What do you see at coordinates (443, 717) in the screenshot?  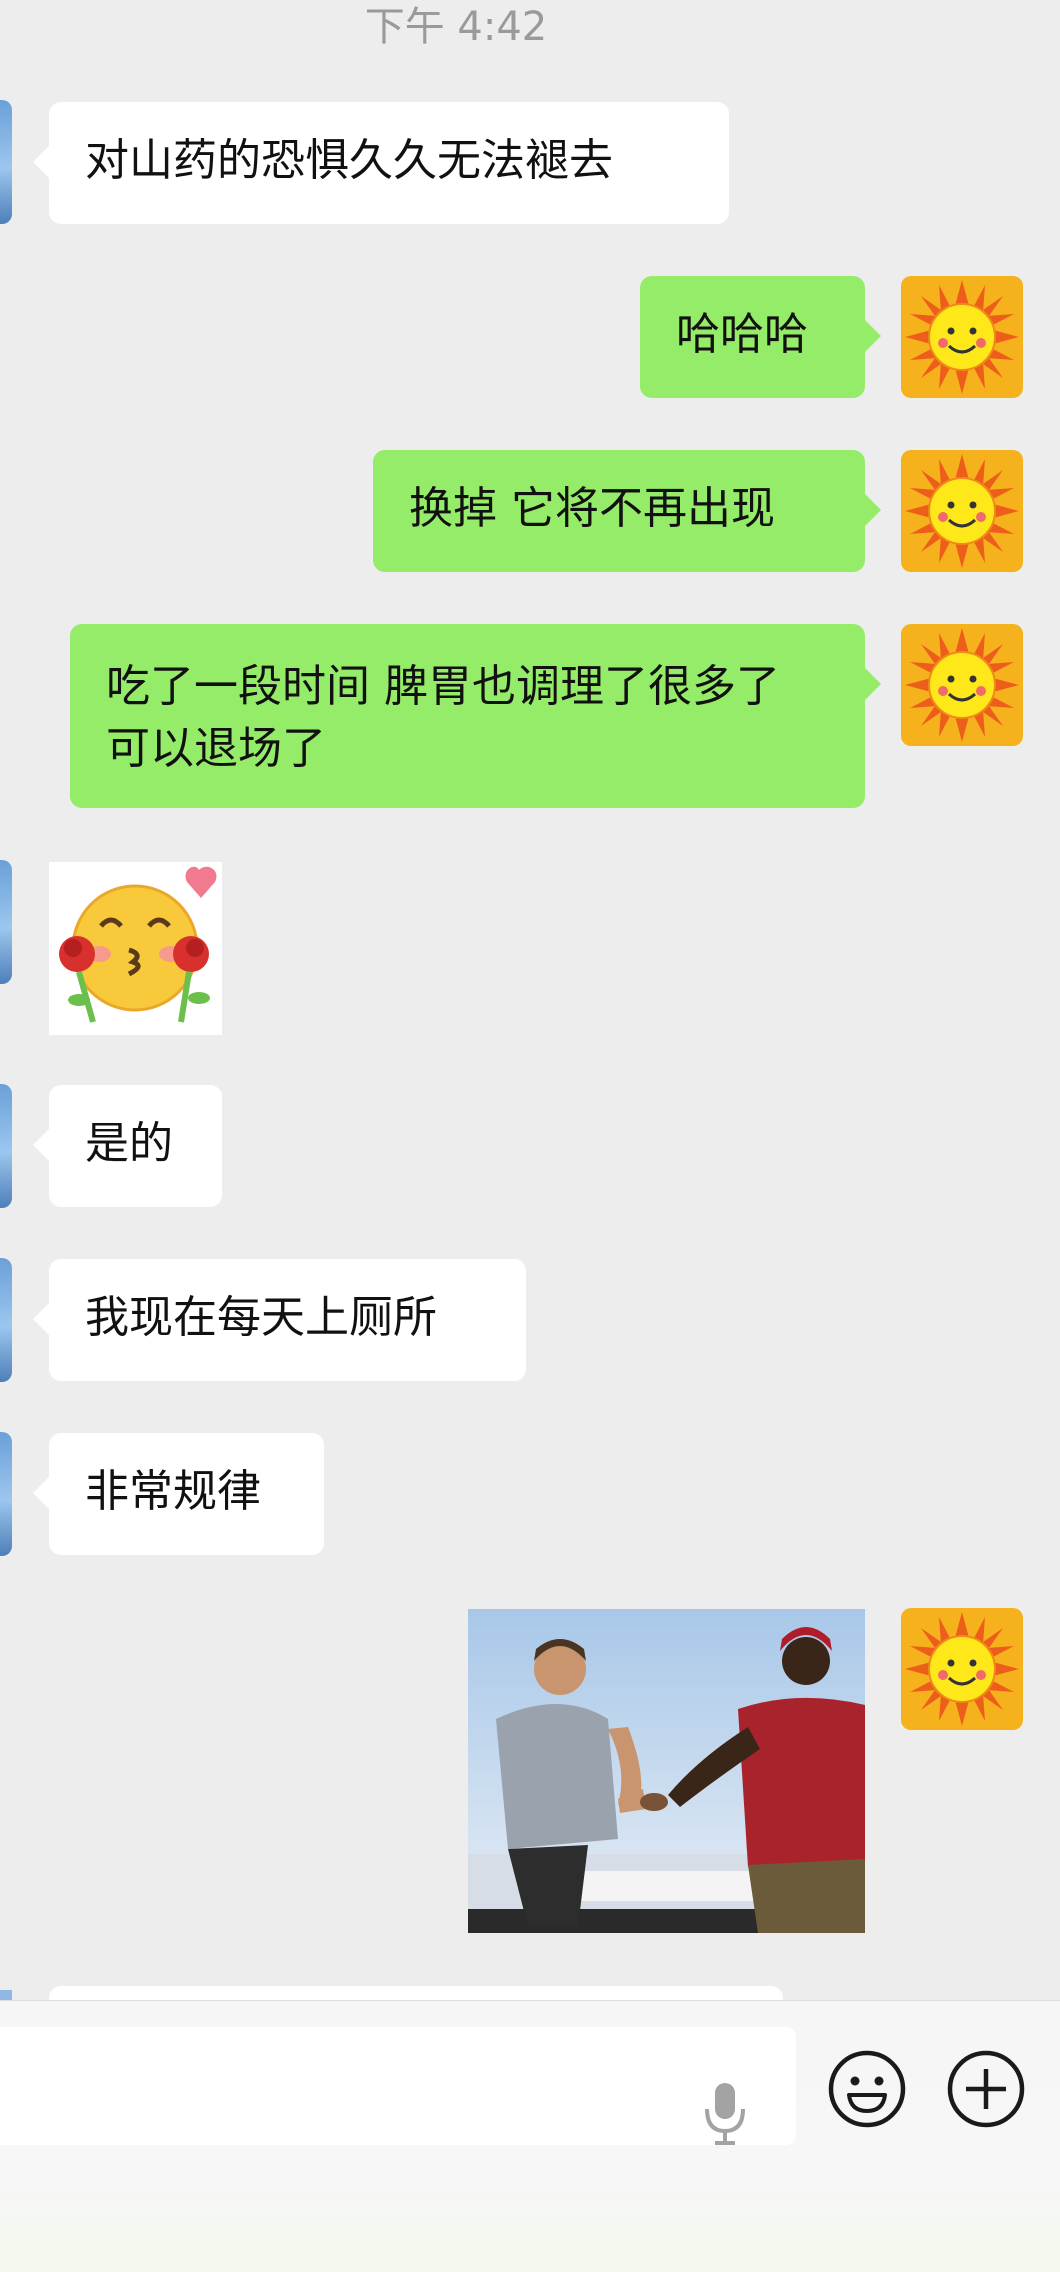 I see `message-text: 吃了一段时间 脾胃也调理了很多了 可以退场了` at bounding box center [443, 717].